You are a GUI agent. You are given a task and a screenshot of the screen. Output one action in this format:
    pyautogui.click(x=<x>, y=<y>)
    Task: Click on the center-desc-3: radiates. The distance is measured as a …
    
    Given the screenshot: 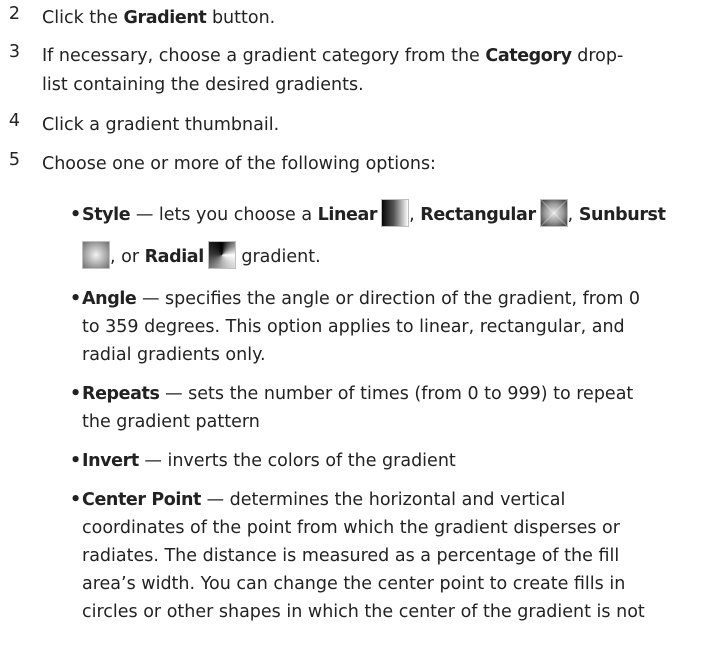 What is the action you would take?
    pyautogui.click(x=351, y=556)
    